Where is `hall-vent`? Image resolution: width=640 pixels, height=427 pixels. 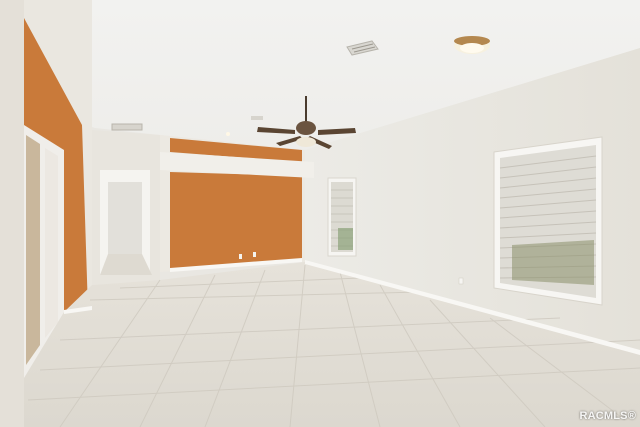
hall-vent is located at coordinates (127, 127).